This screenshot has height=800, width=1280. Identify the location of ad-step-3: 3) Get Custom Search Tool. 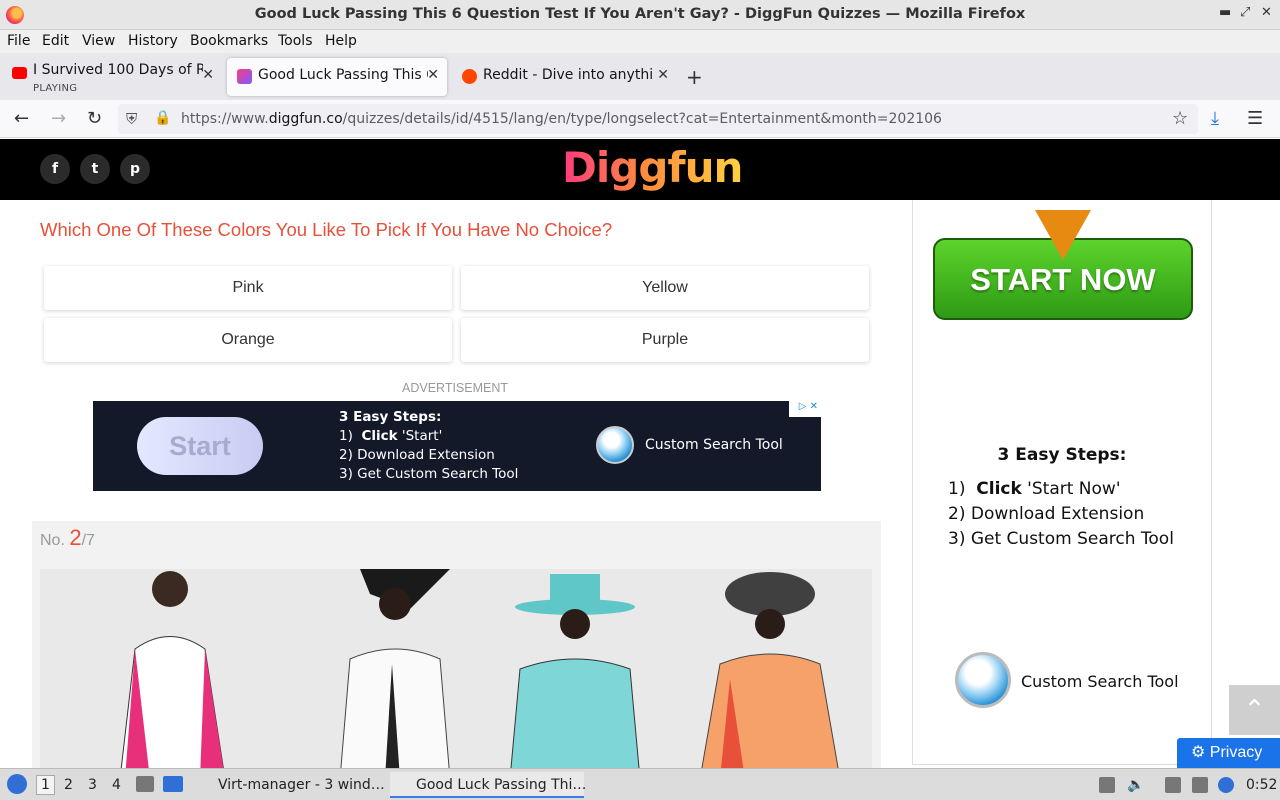
(429, 474).